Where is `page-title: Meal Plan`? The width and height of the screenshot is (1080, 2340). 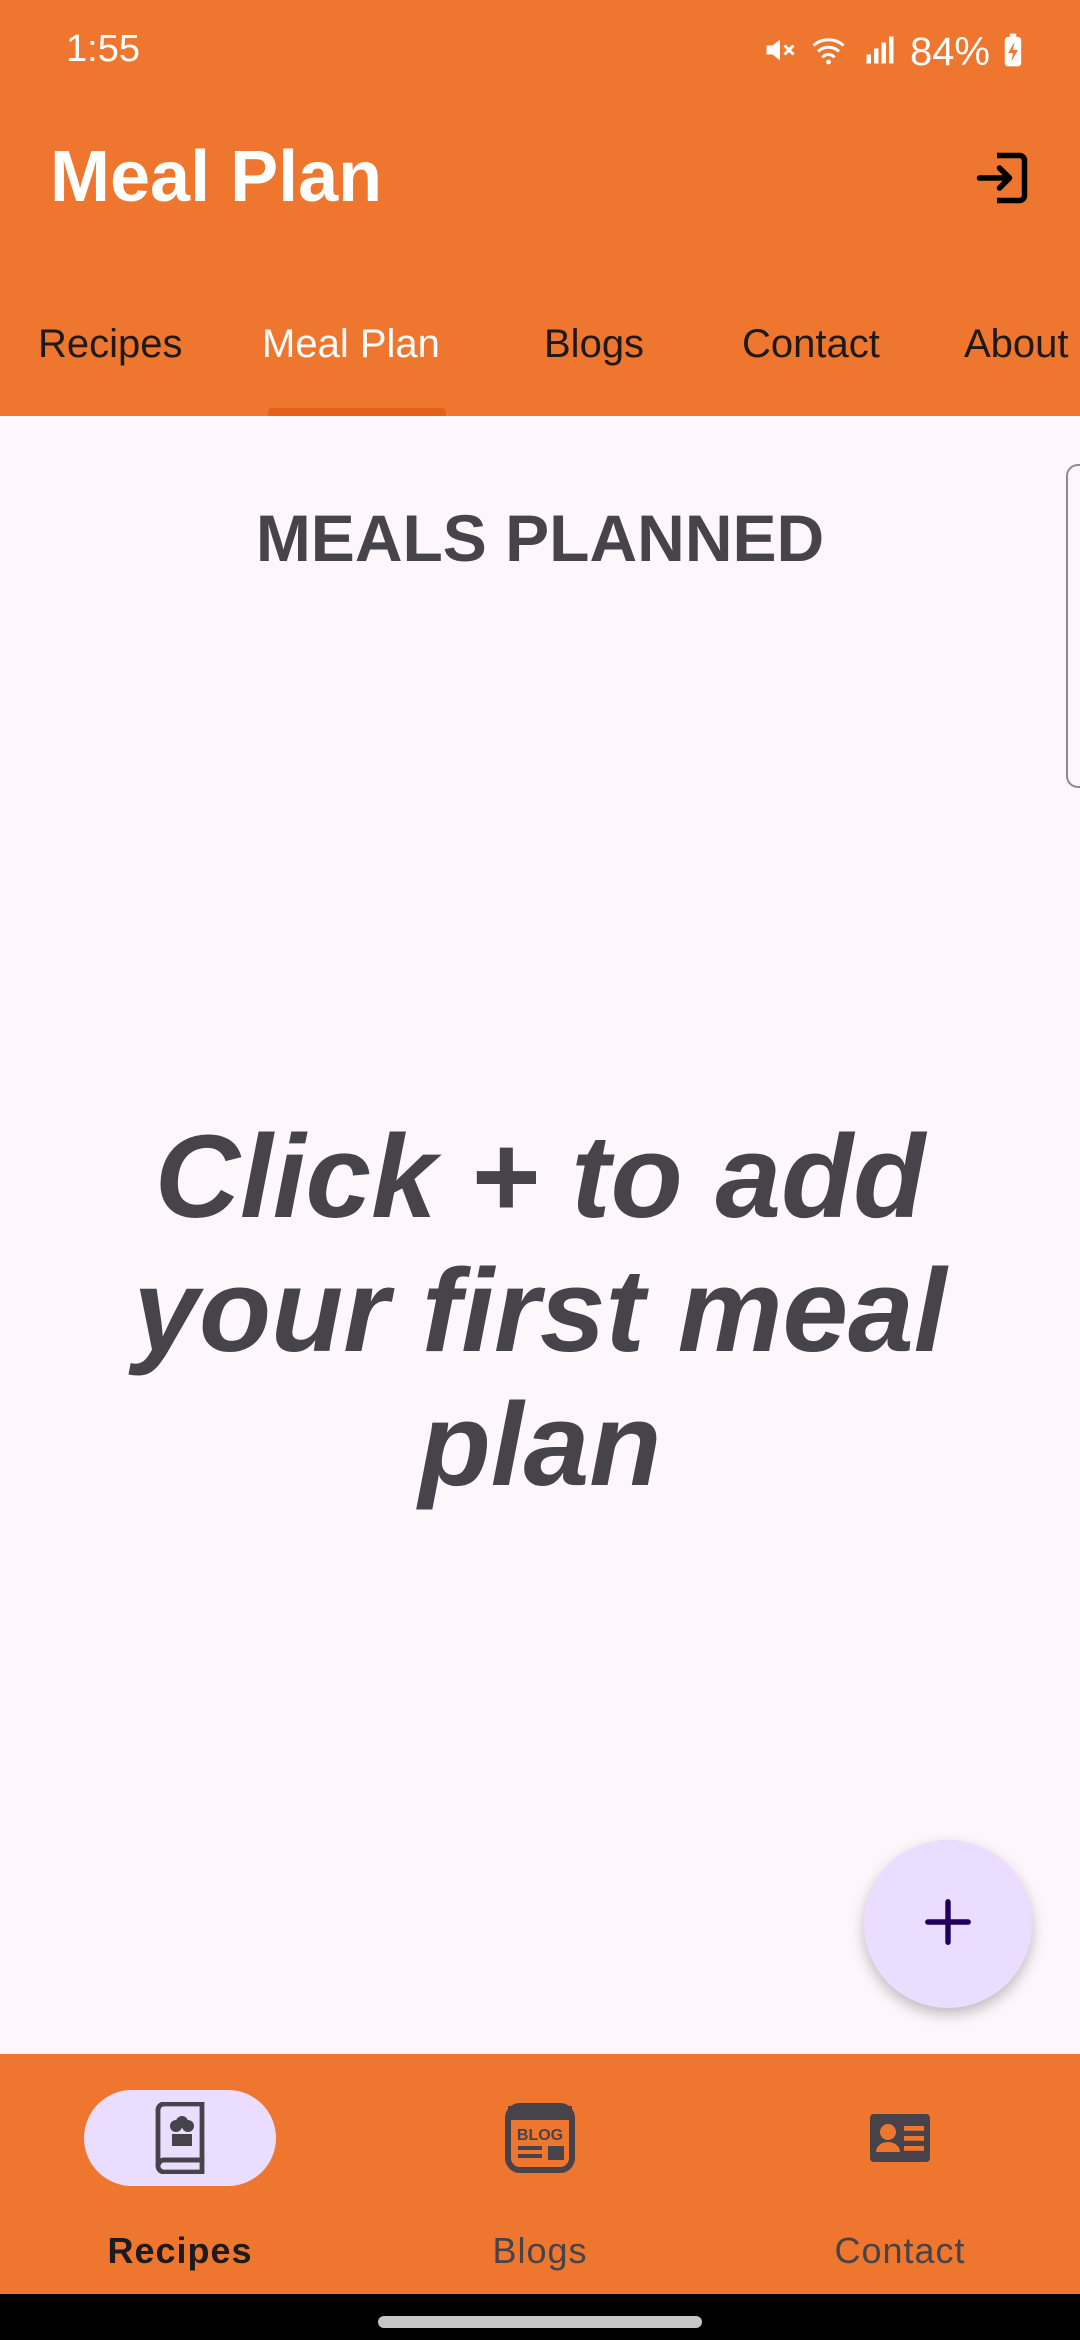 page-title: Meal Plan is located at coordinates (216, 177).